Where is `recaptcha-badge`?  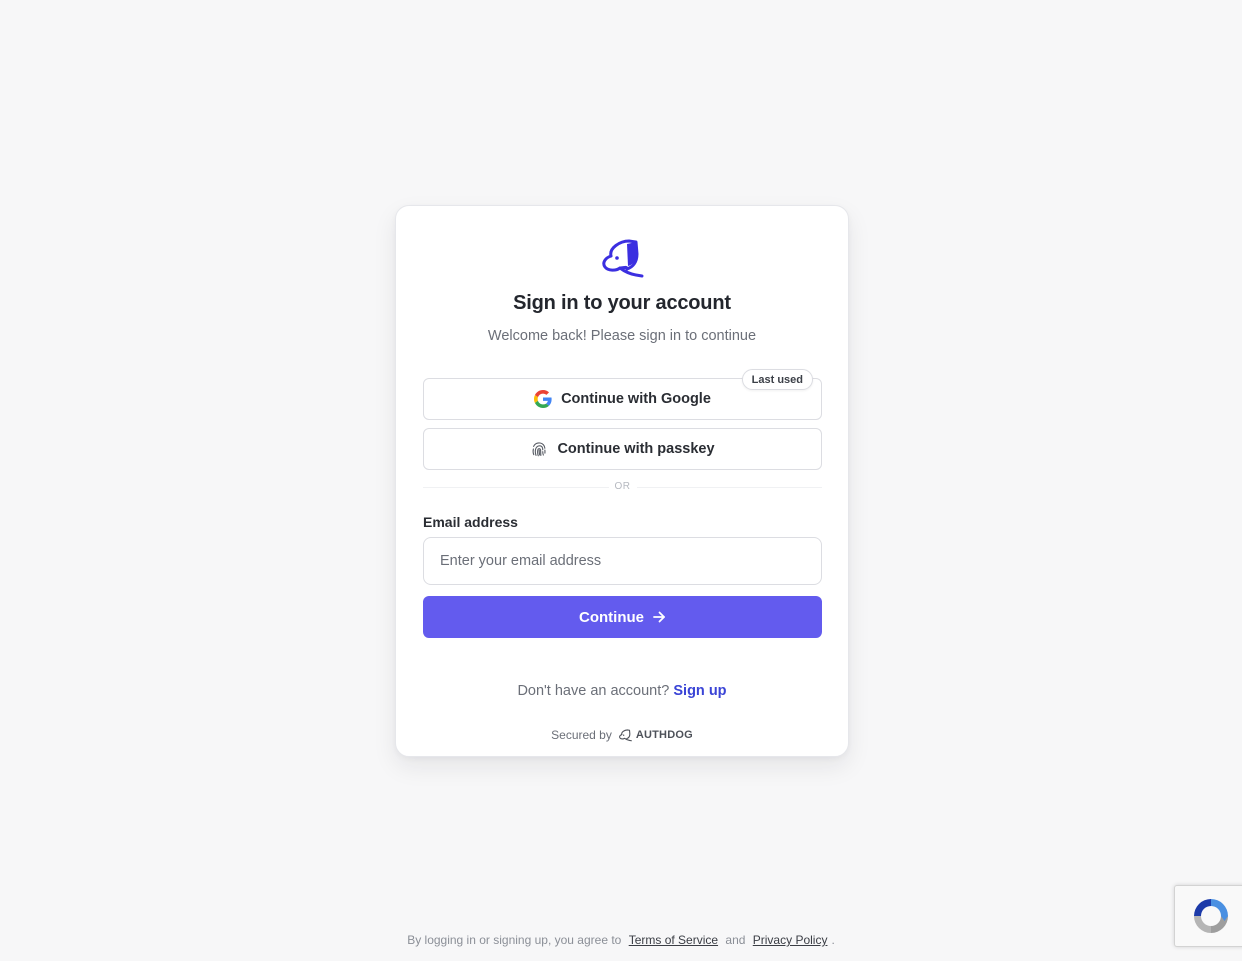
recaptcha-badge is located at coordinates (1208, 916).